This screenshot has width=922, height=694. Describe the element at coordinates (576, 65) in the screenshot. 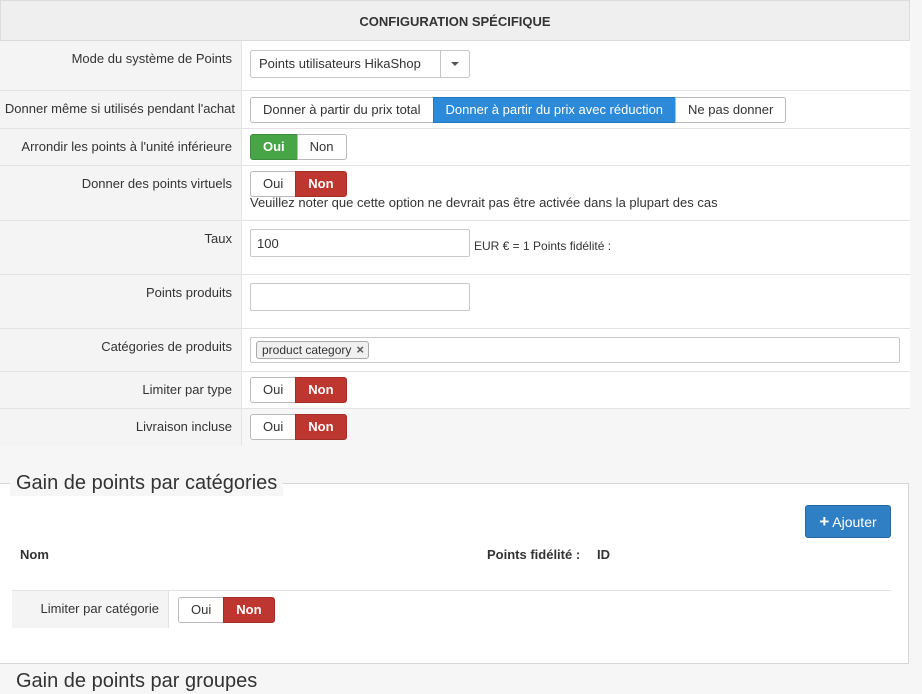

I see `mode-value-cell: Points utilisateurs HikaShop` at that location.